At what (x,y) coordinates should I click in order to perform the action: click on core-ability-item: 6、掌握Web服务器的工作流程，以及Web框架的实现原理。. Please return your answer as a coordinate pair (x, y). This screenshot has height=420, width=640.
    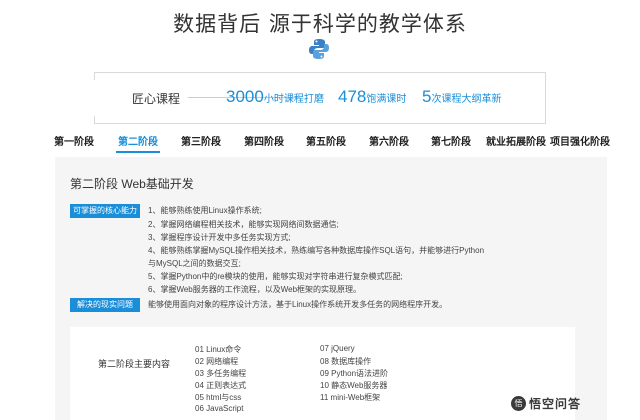
    Looking at the image, I should click on (255, 289).